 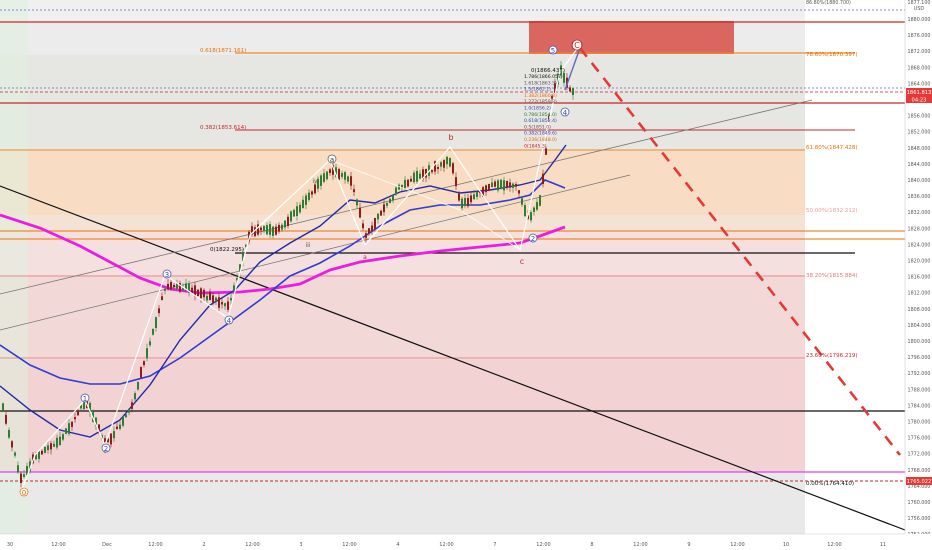 I want to click on price-tick-label: 1824.000, so click(x=919, y=245).